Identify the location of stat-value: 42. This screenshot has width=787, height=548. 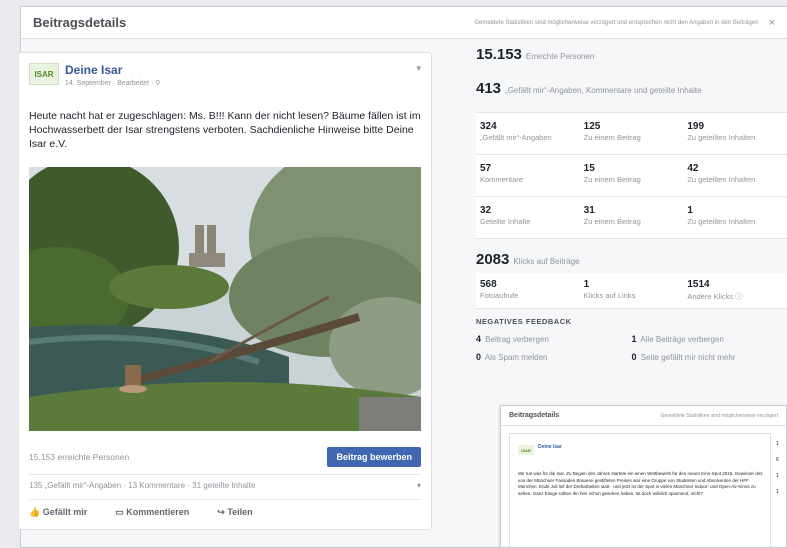
(693, 168).